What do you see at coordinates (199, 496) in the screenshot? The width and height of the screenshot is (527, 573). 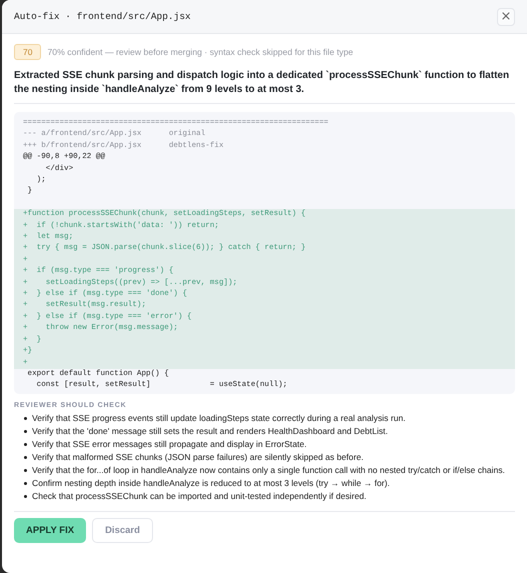 I see `check-item: Check that processSSEChunk can be imported and unit-tested independently if desired.` at bounding box center [199, 496].